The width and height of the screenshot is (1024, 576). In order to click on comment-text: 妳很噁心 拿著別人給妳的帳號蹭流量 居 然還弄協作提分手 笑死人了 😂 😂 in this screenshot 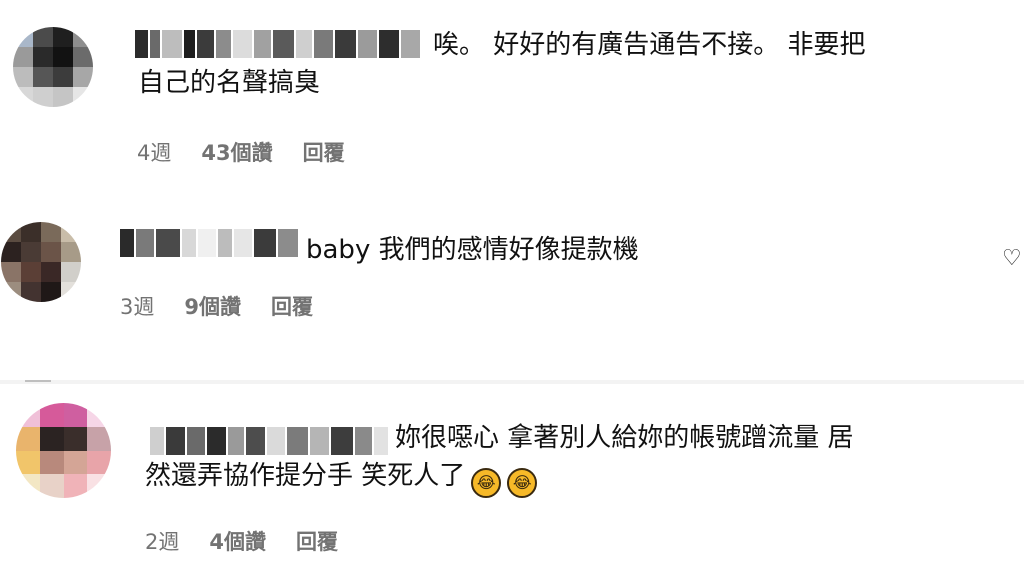, I will do `click(580, 458)`.